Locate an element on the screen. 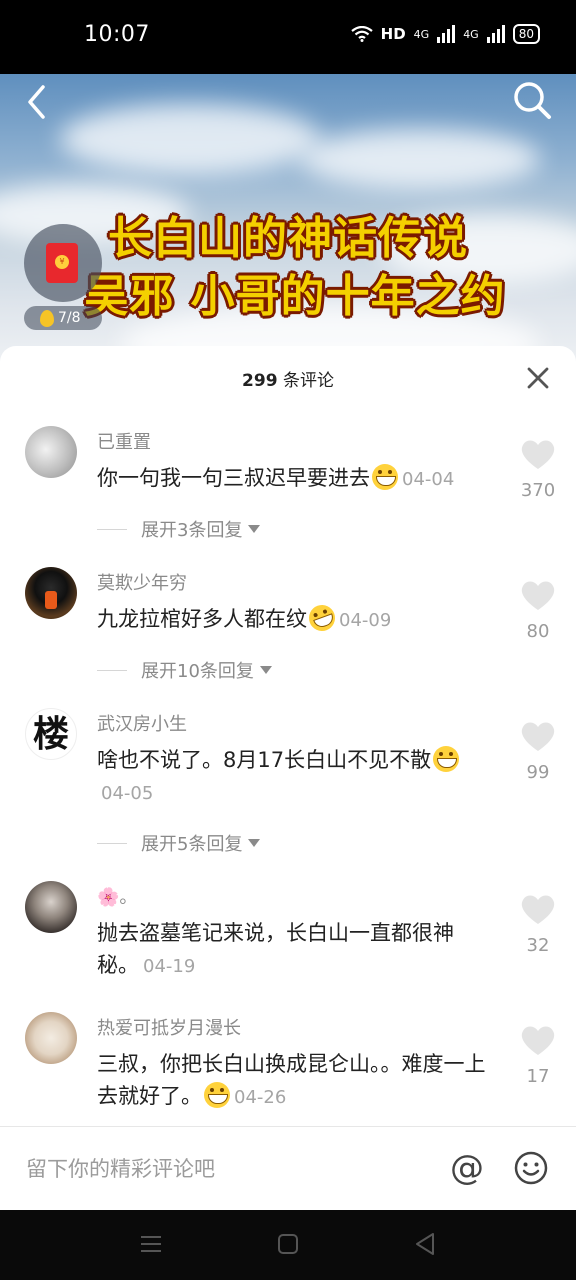 Image resolution: width=576 pixels, height=1280 pixels. red-envelope-button: ¥ is located at coordinates (63, 263).